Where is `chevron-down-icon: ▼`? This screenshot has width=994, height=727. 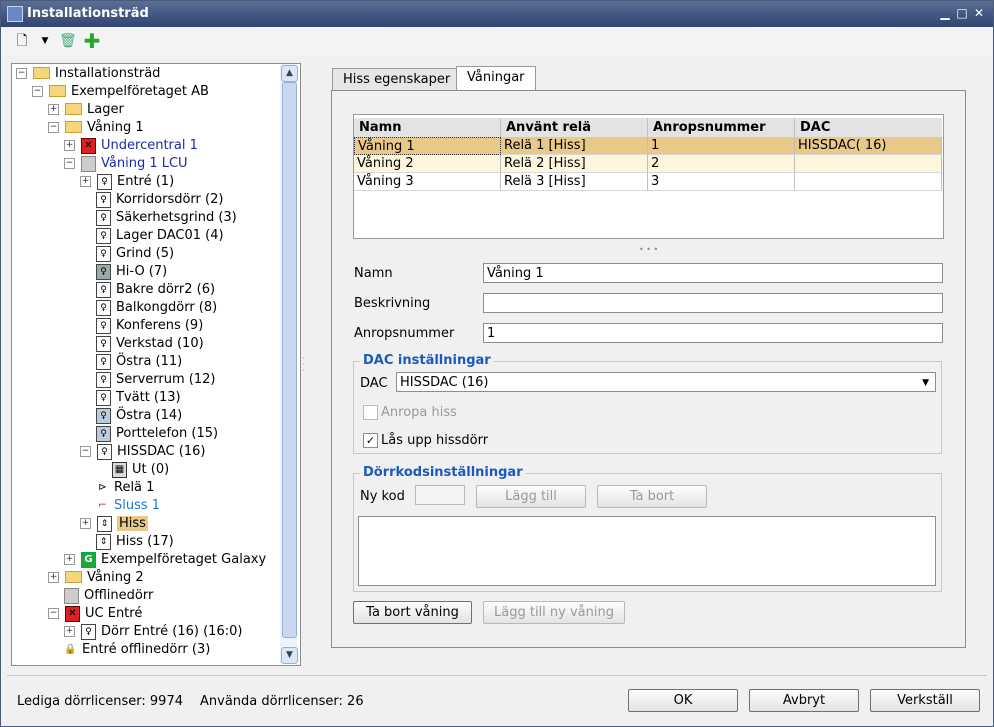
chevron-down-icon: ▼ is located at coordinates (925, 383).